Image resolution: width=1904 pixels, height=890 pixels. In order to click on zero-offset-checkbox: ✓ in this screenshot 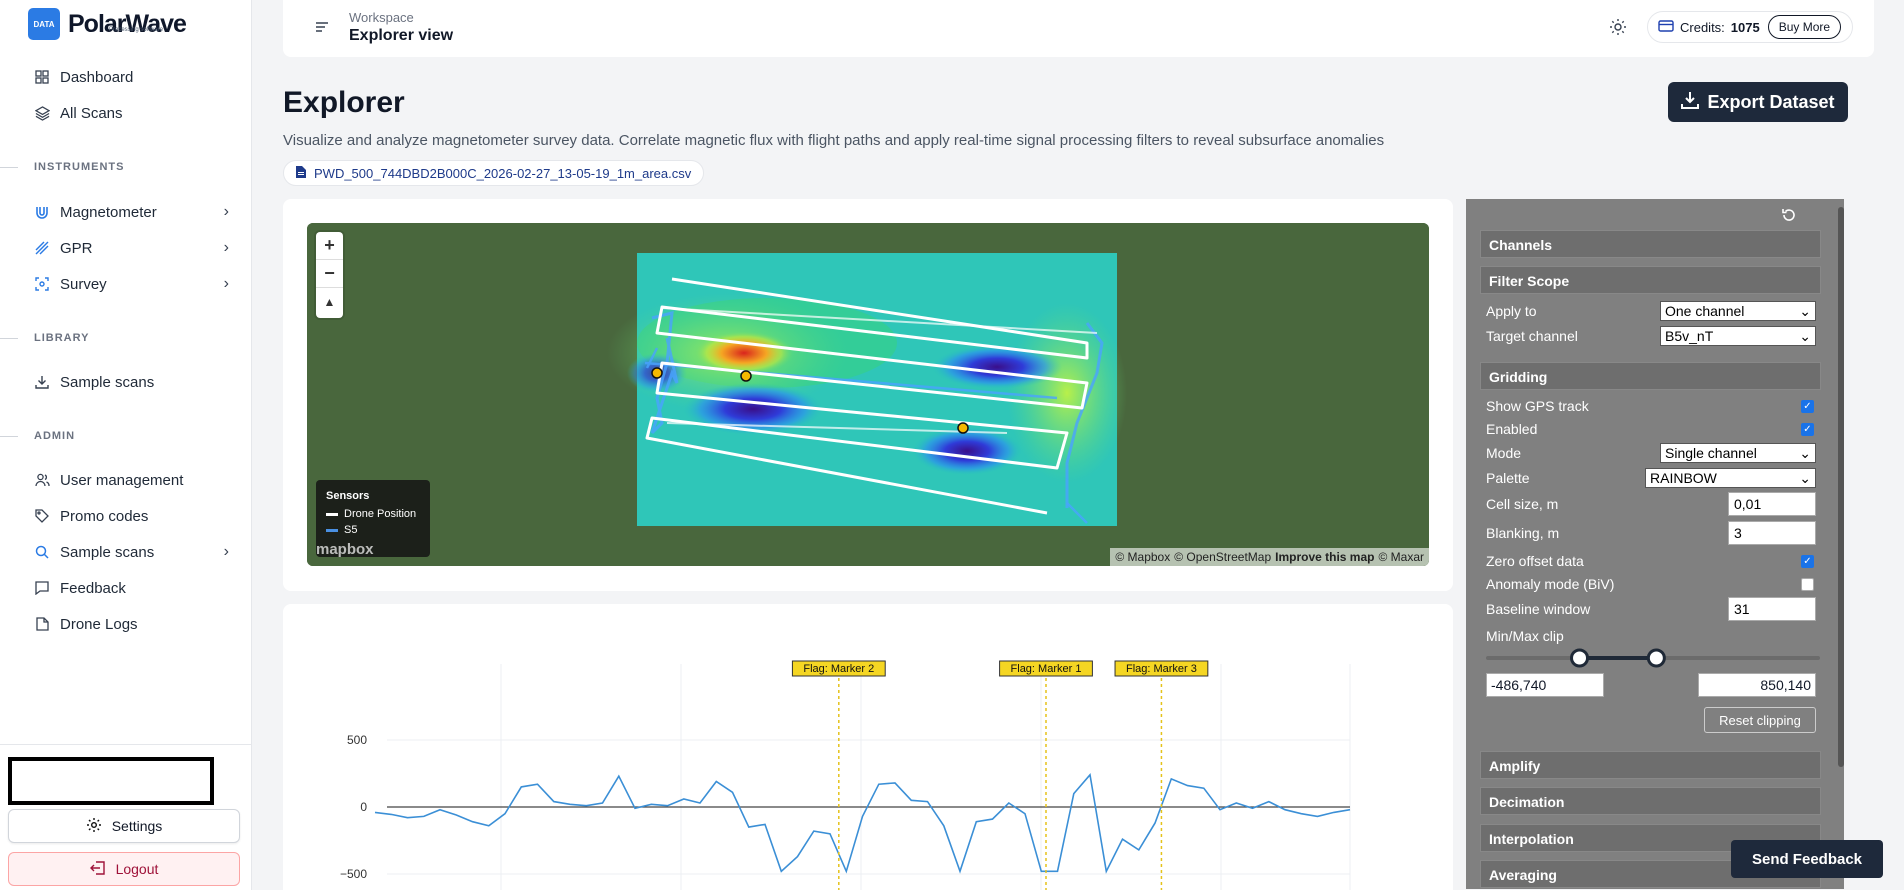, I will do `click(1807, 561)`.